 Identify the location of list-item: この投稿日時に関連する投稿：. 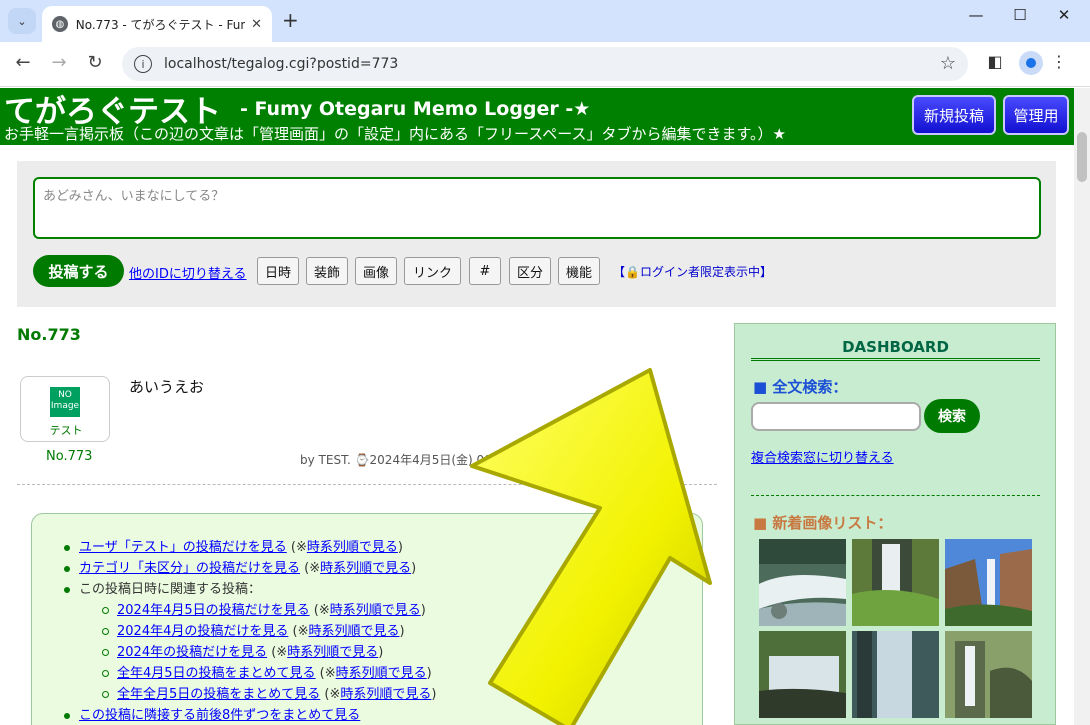
(162, 587).